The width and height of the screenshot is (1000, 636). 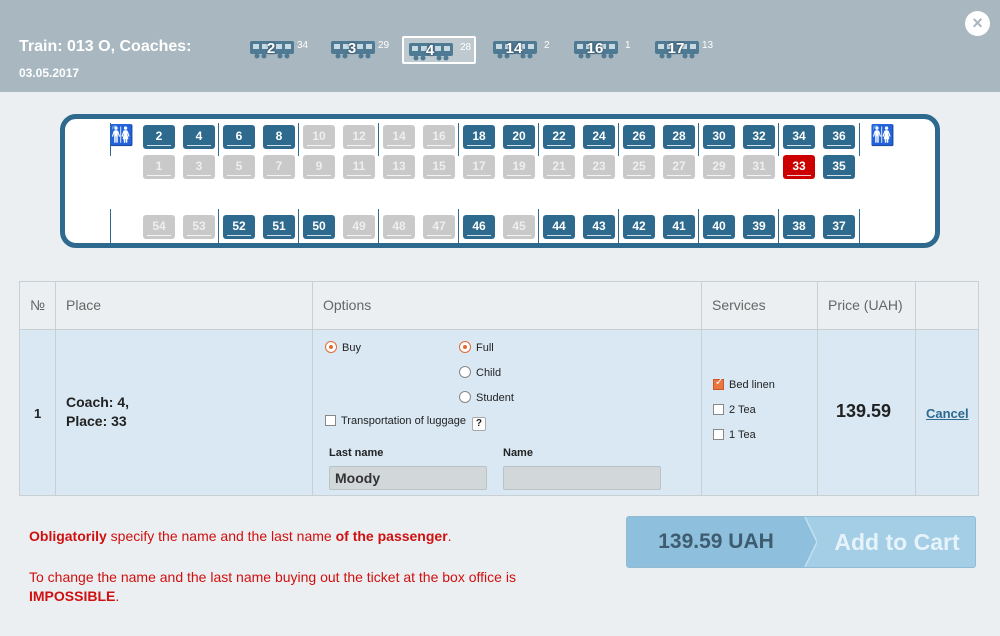 I want to click on seat-39: 39, so click(x=759, y=227).